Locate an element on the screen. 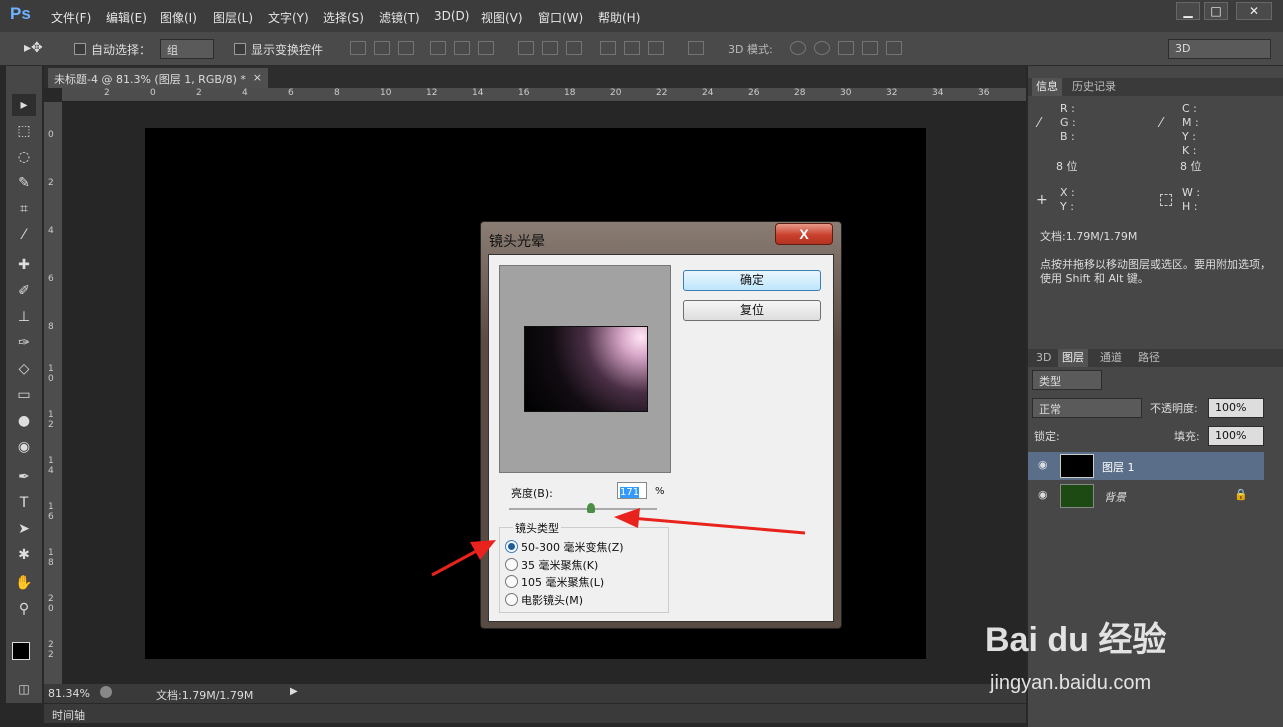  annotation-arrow-radio is located at coordinates (457, 561).